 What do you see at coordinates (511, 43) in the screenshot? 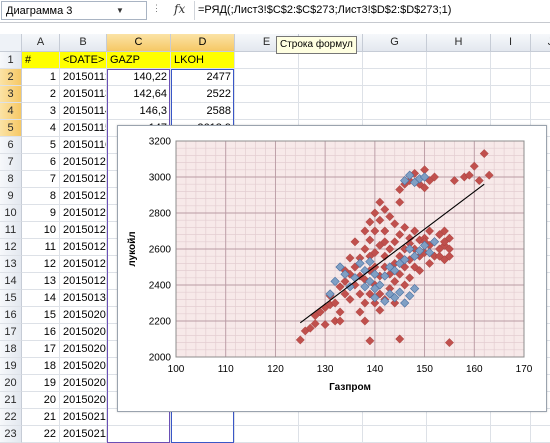
I see `column-header-i: I` at bounding box center [511, 43].